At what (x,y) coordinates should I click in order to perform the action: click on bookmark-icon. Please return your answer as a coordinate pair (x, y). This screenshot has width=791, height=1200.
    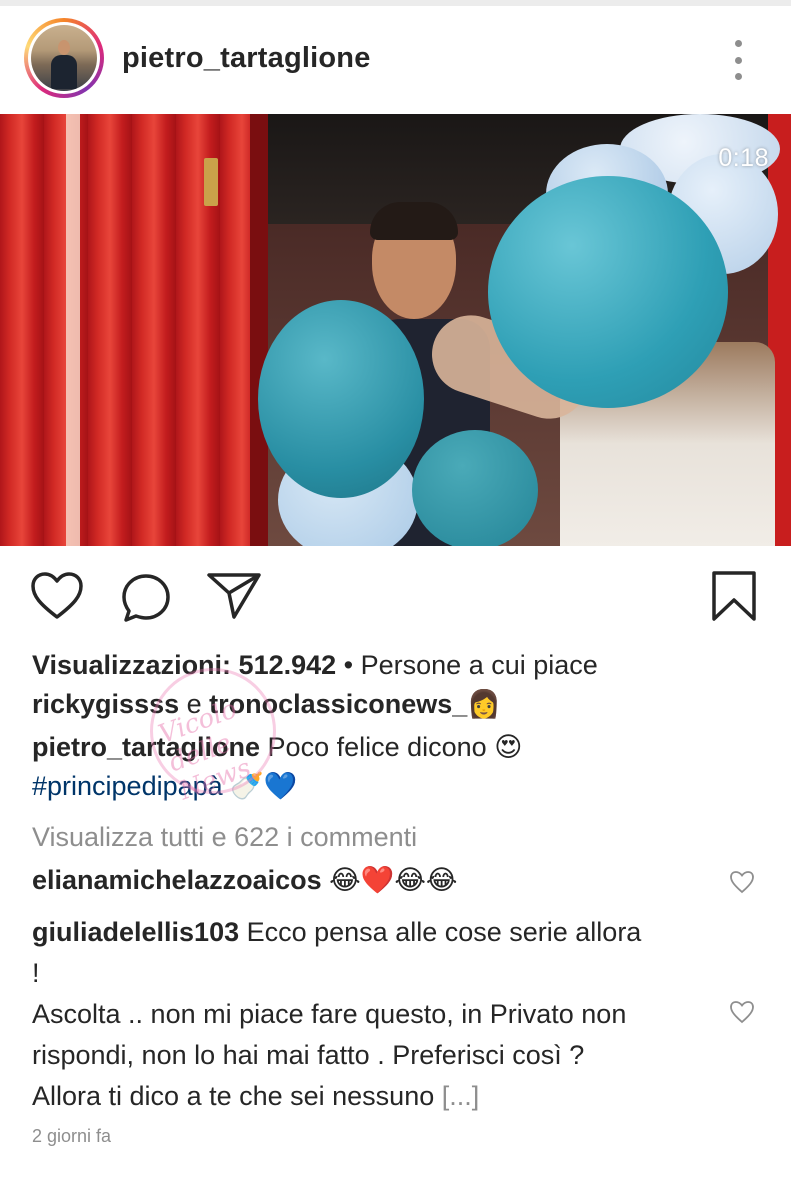
    Looking at the image, I should click on (734, 596).